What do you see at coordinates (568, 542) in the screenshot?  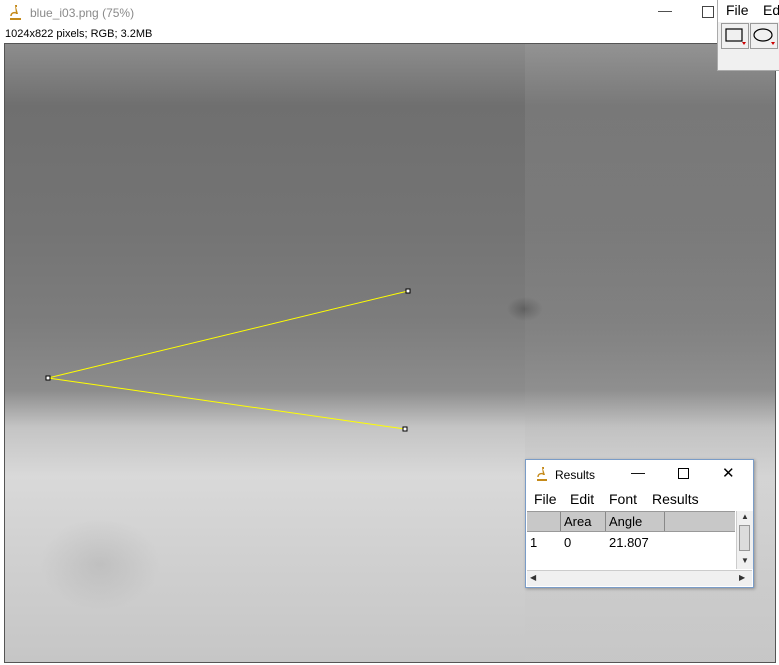 I see `row-area: 0` at bounding box center [568, 542].